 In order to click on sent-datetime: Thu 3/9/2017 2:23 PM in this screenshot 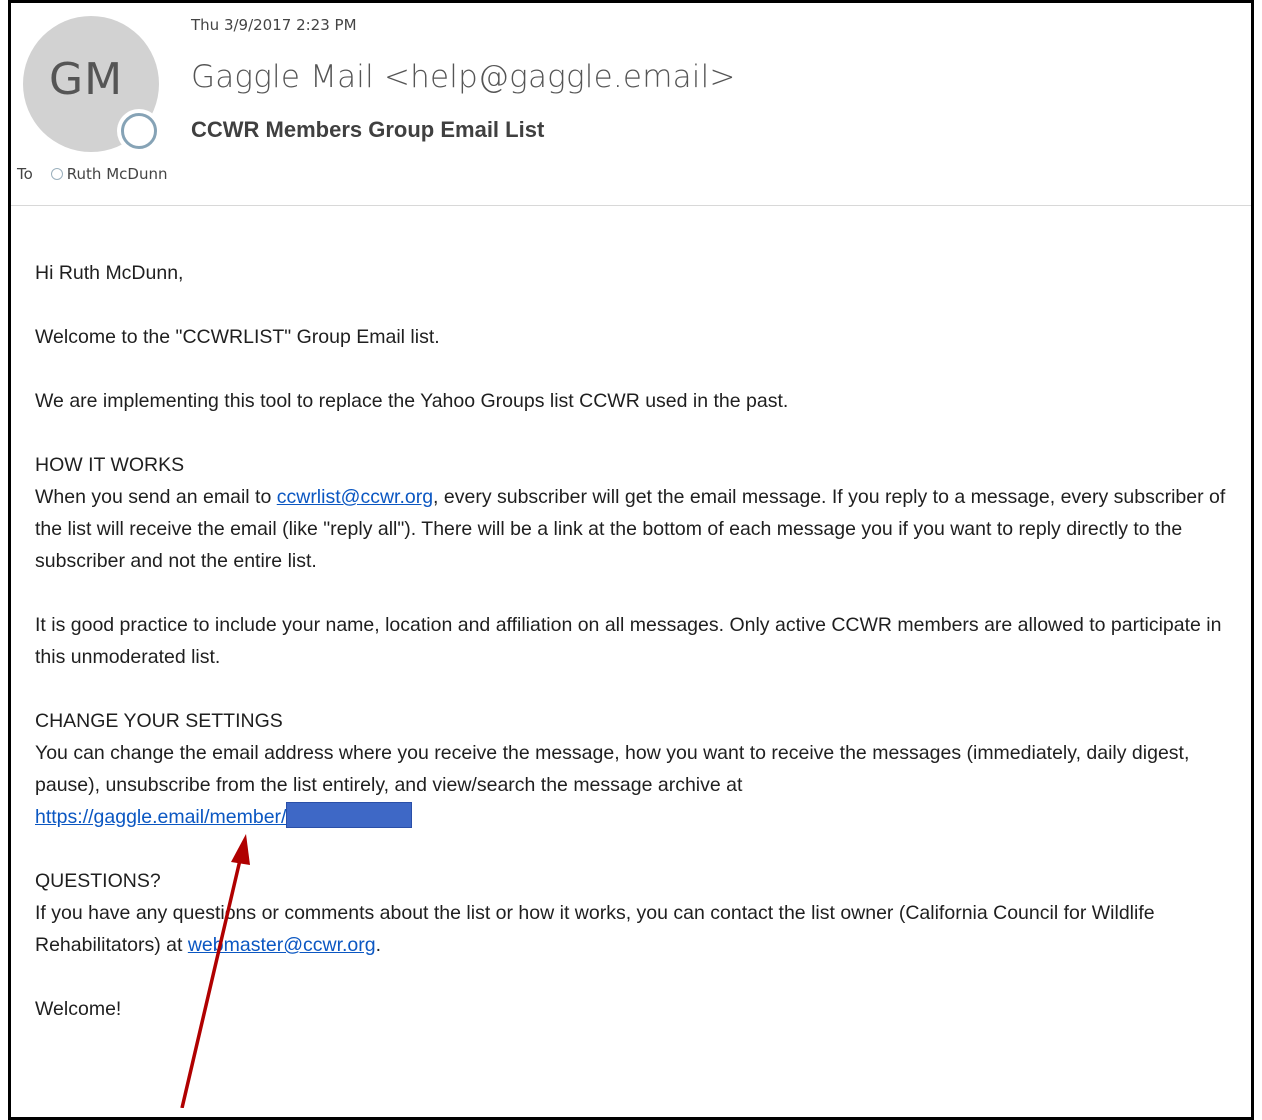, I will do `click(274, 25)`.